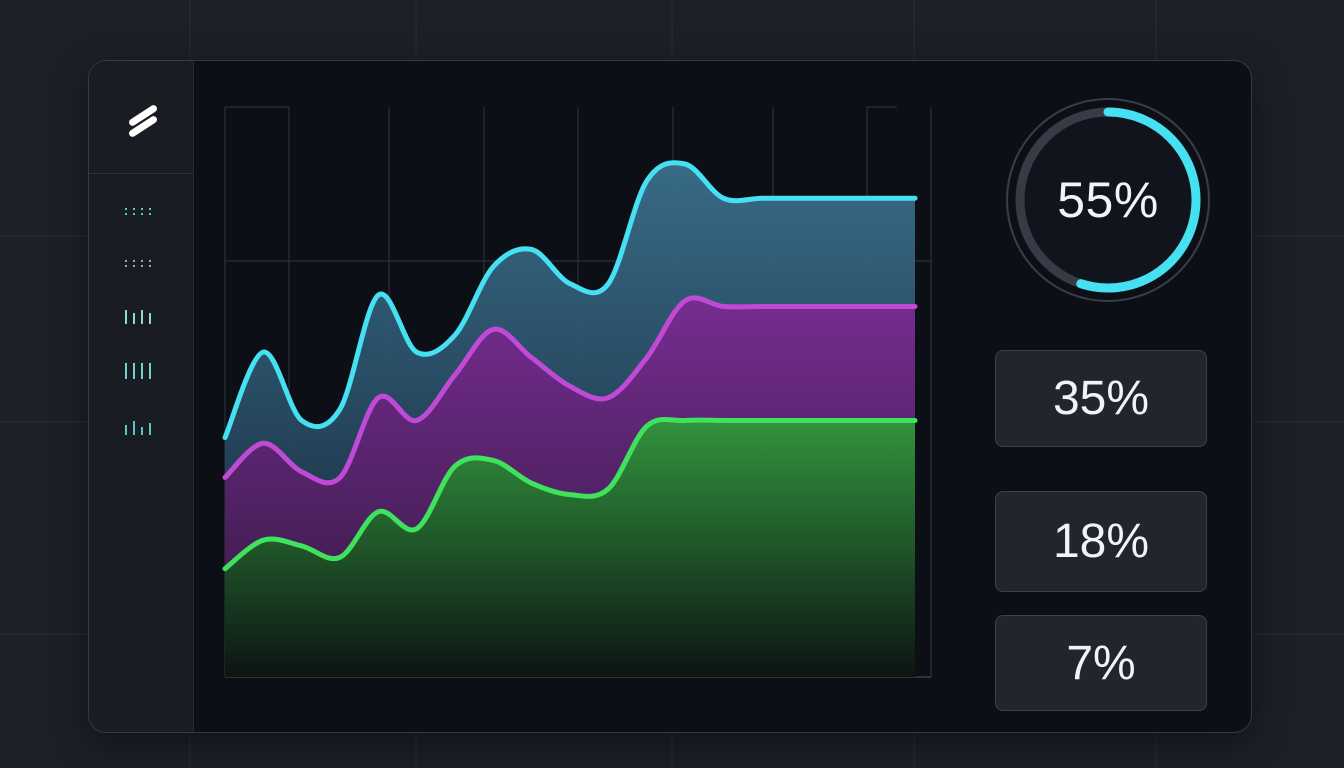  I want to click on progress-gauge: 55%, so click(1108, 200).